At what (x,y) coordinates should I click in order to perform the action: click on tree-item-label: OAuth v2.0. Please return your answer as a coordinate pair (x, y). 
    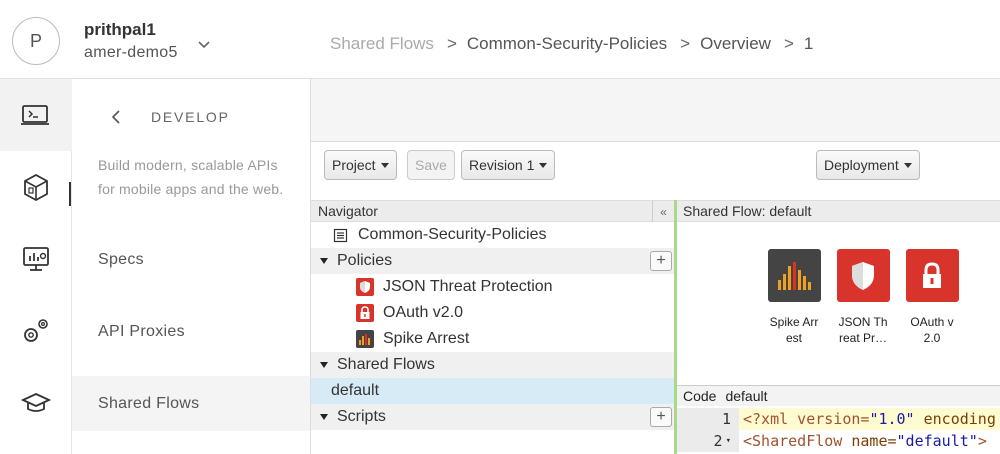
    Looking at the image, I should click on (423, 312).